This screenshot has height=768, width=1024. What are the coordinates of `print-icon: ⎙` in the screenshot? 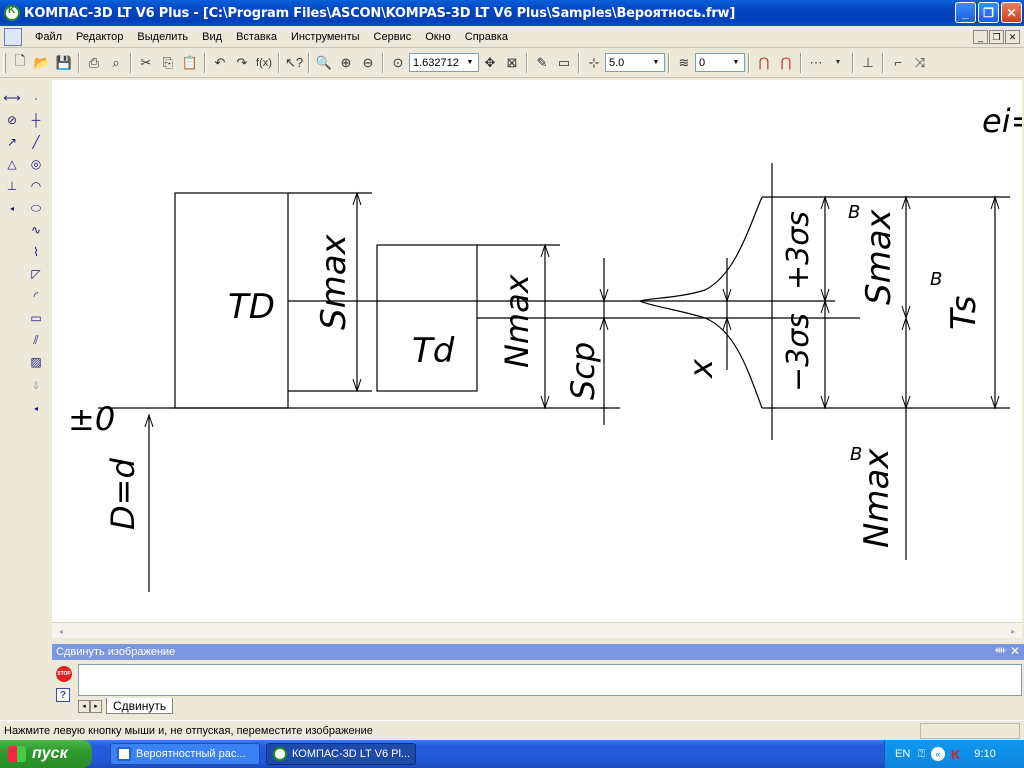 It's located at (94, 63).